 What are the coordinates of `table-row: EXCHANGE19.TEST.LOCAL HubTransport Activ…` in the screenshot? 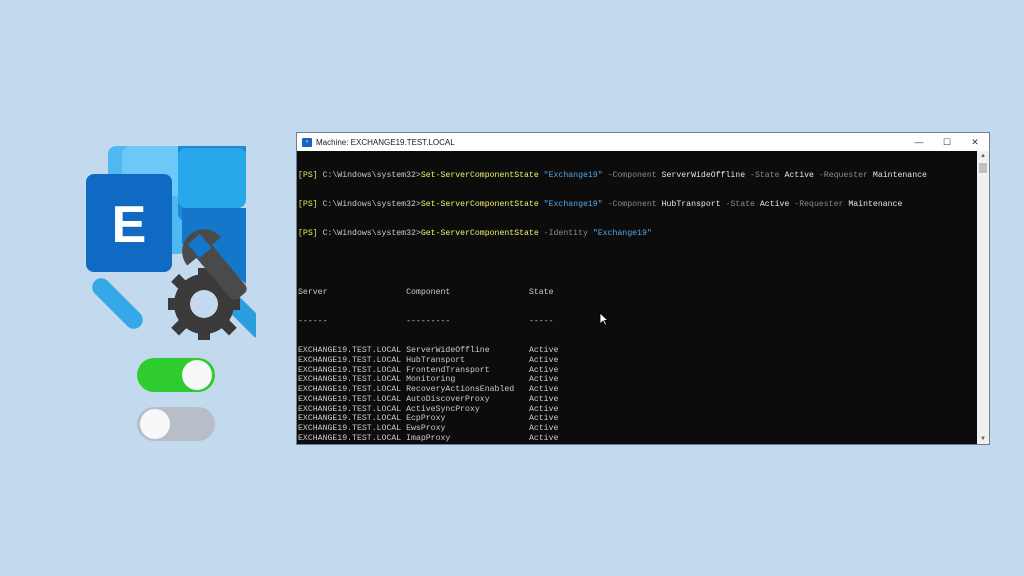 It's located at (637, 361).